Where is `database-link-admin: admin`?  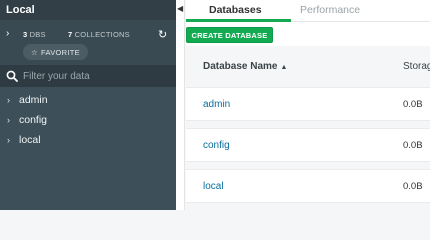
database-link-admin: admin is located at coordinates (216, 104).